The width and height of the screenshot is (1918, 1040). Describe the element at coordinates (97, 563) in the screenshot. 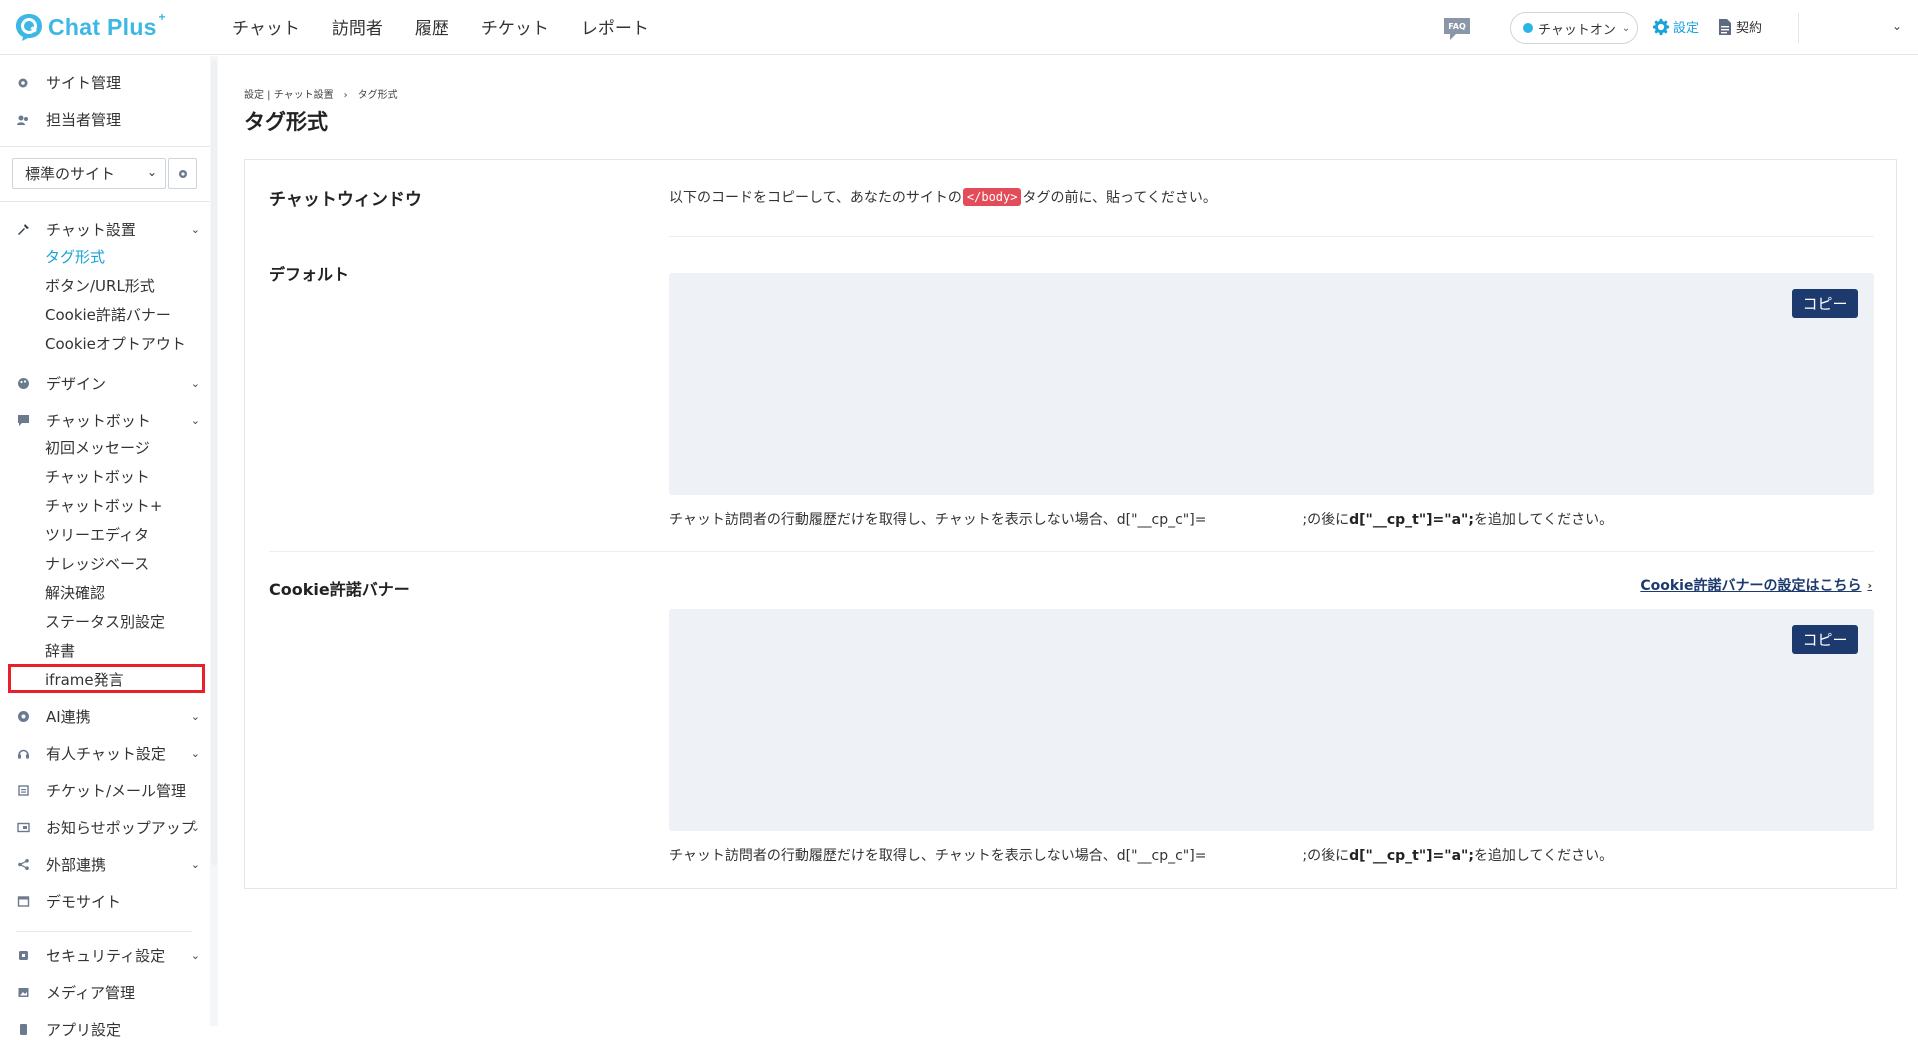

I see `sidebar-item-knowledge-base: ナレッジベース` at that location.